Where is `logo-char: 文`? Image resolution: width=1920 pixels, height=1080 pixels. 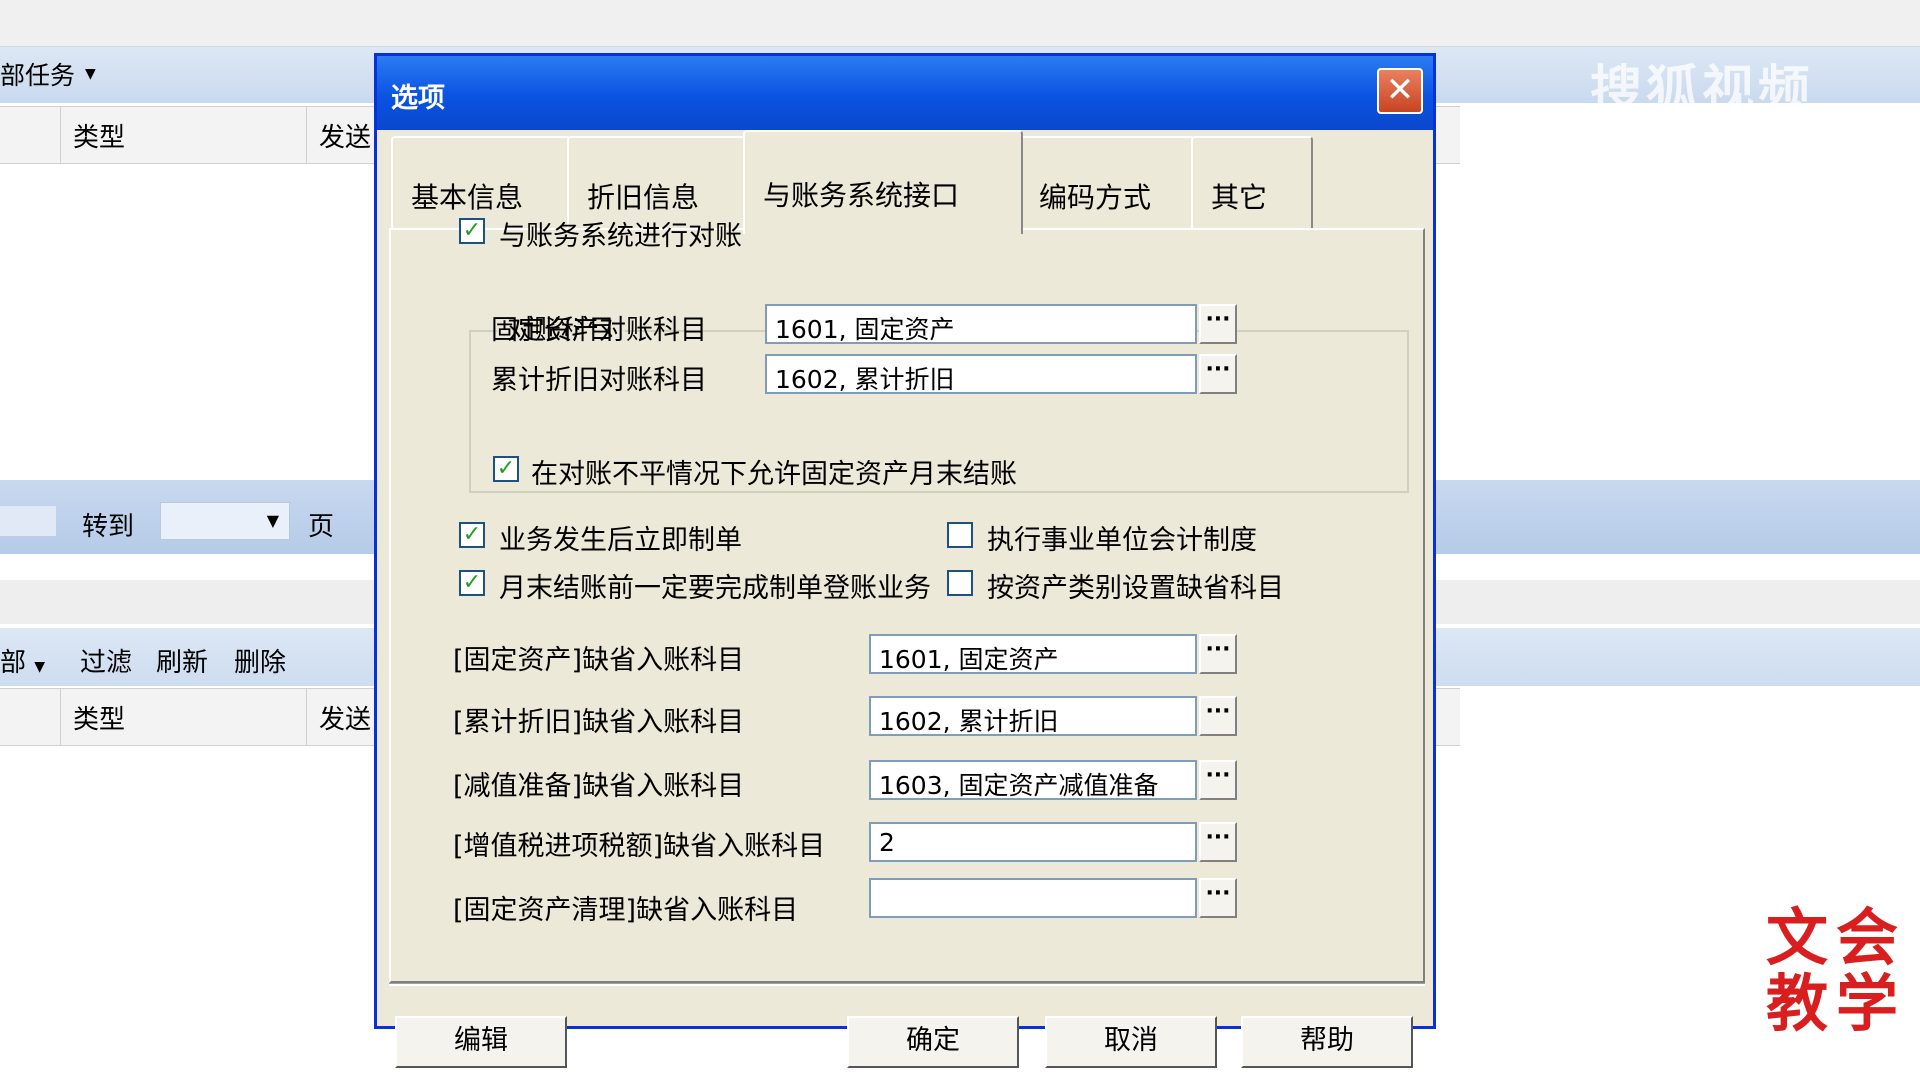 logo-char: 文 is located at coordinates (1796, 937).